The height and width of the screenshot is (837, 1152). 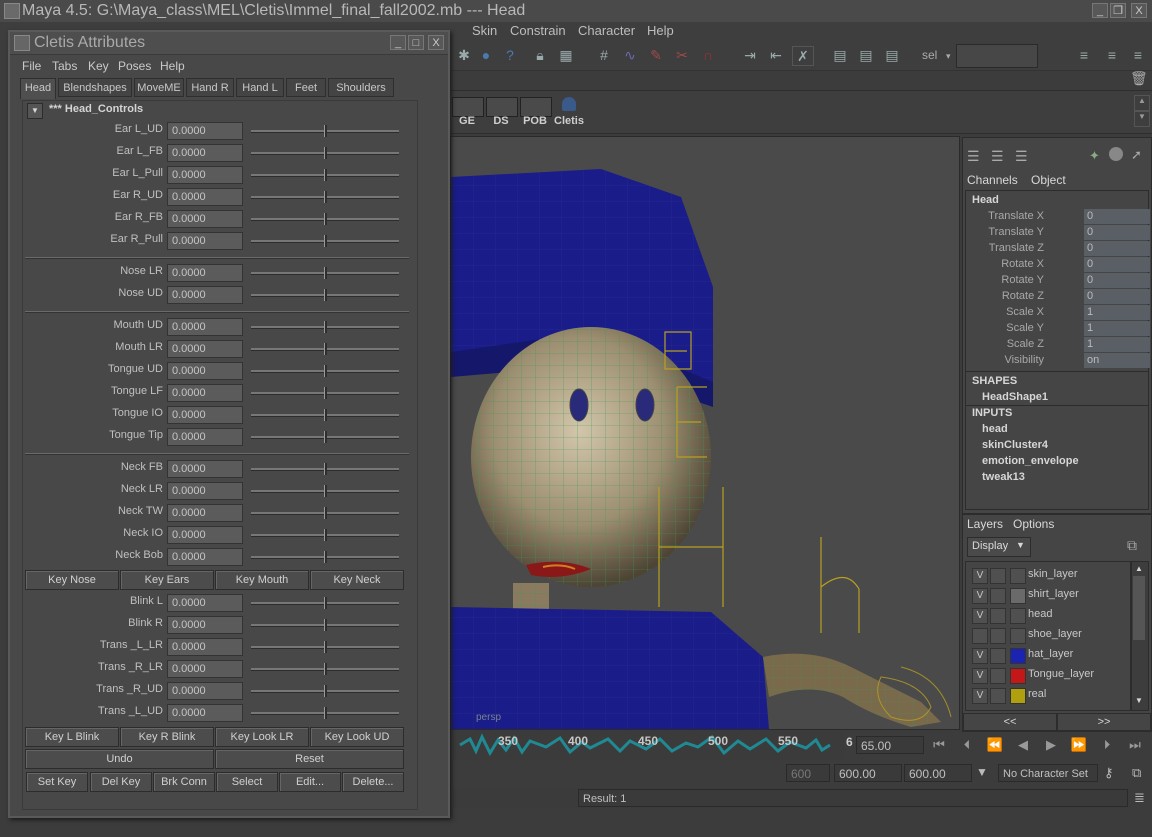 I want to click on channel-value: on, so click(x=1117, y=360).